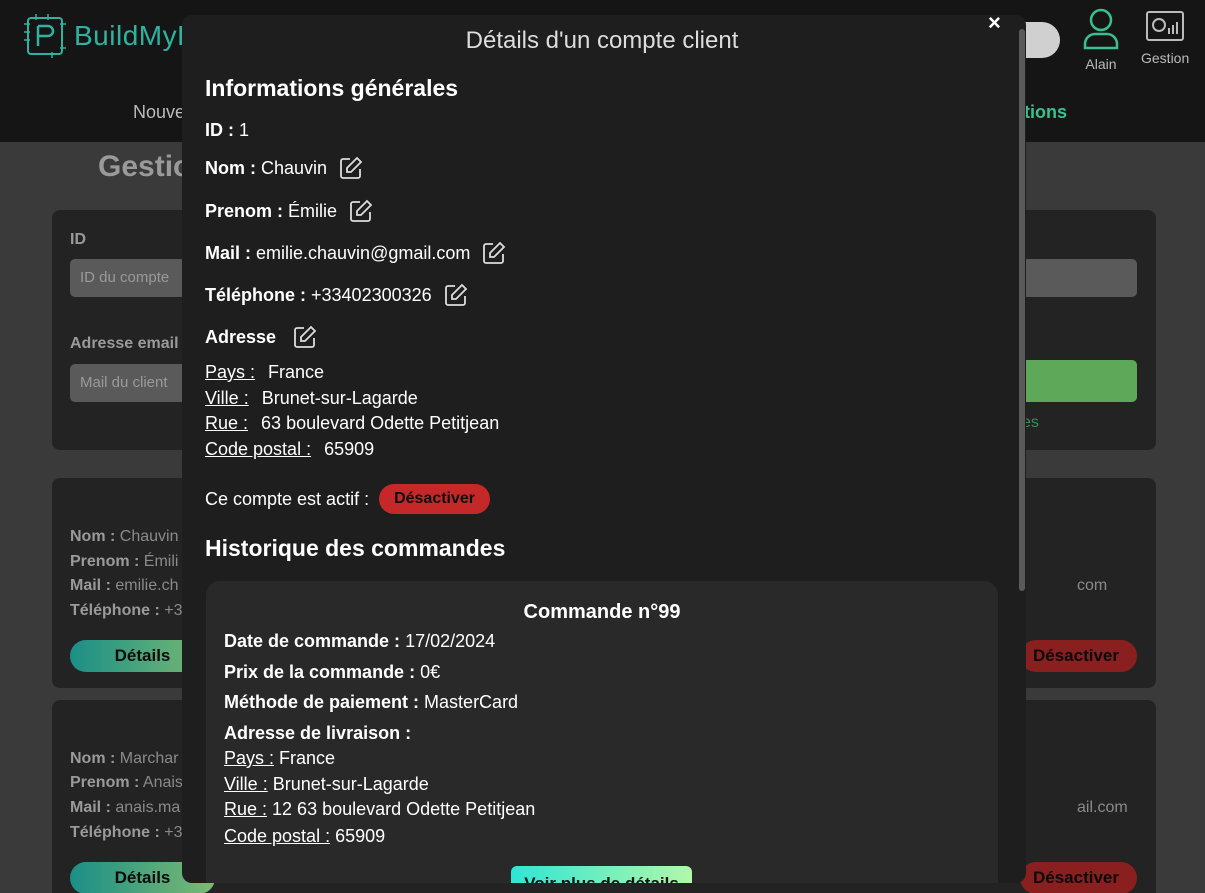 Image resolution: width=1205 pixels, height=893 pixels. What do you see at coordinates (380, 809) in the screenshot?
I see `order-rue: Rue :12 63 boulevard Odette Petitjean` at bounding box center [380, 809].